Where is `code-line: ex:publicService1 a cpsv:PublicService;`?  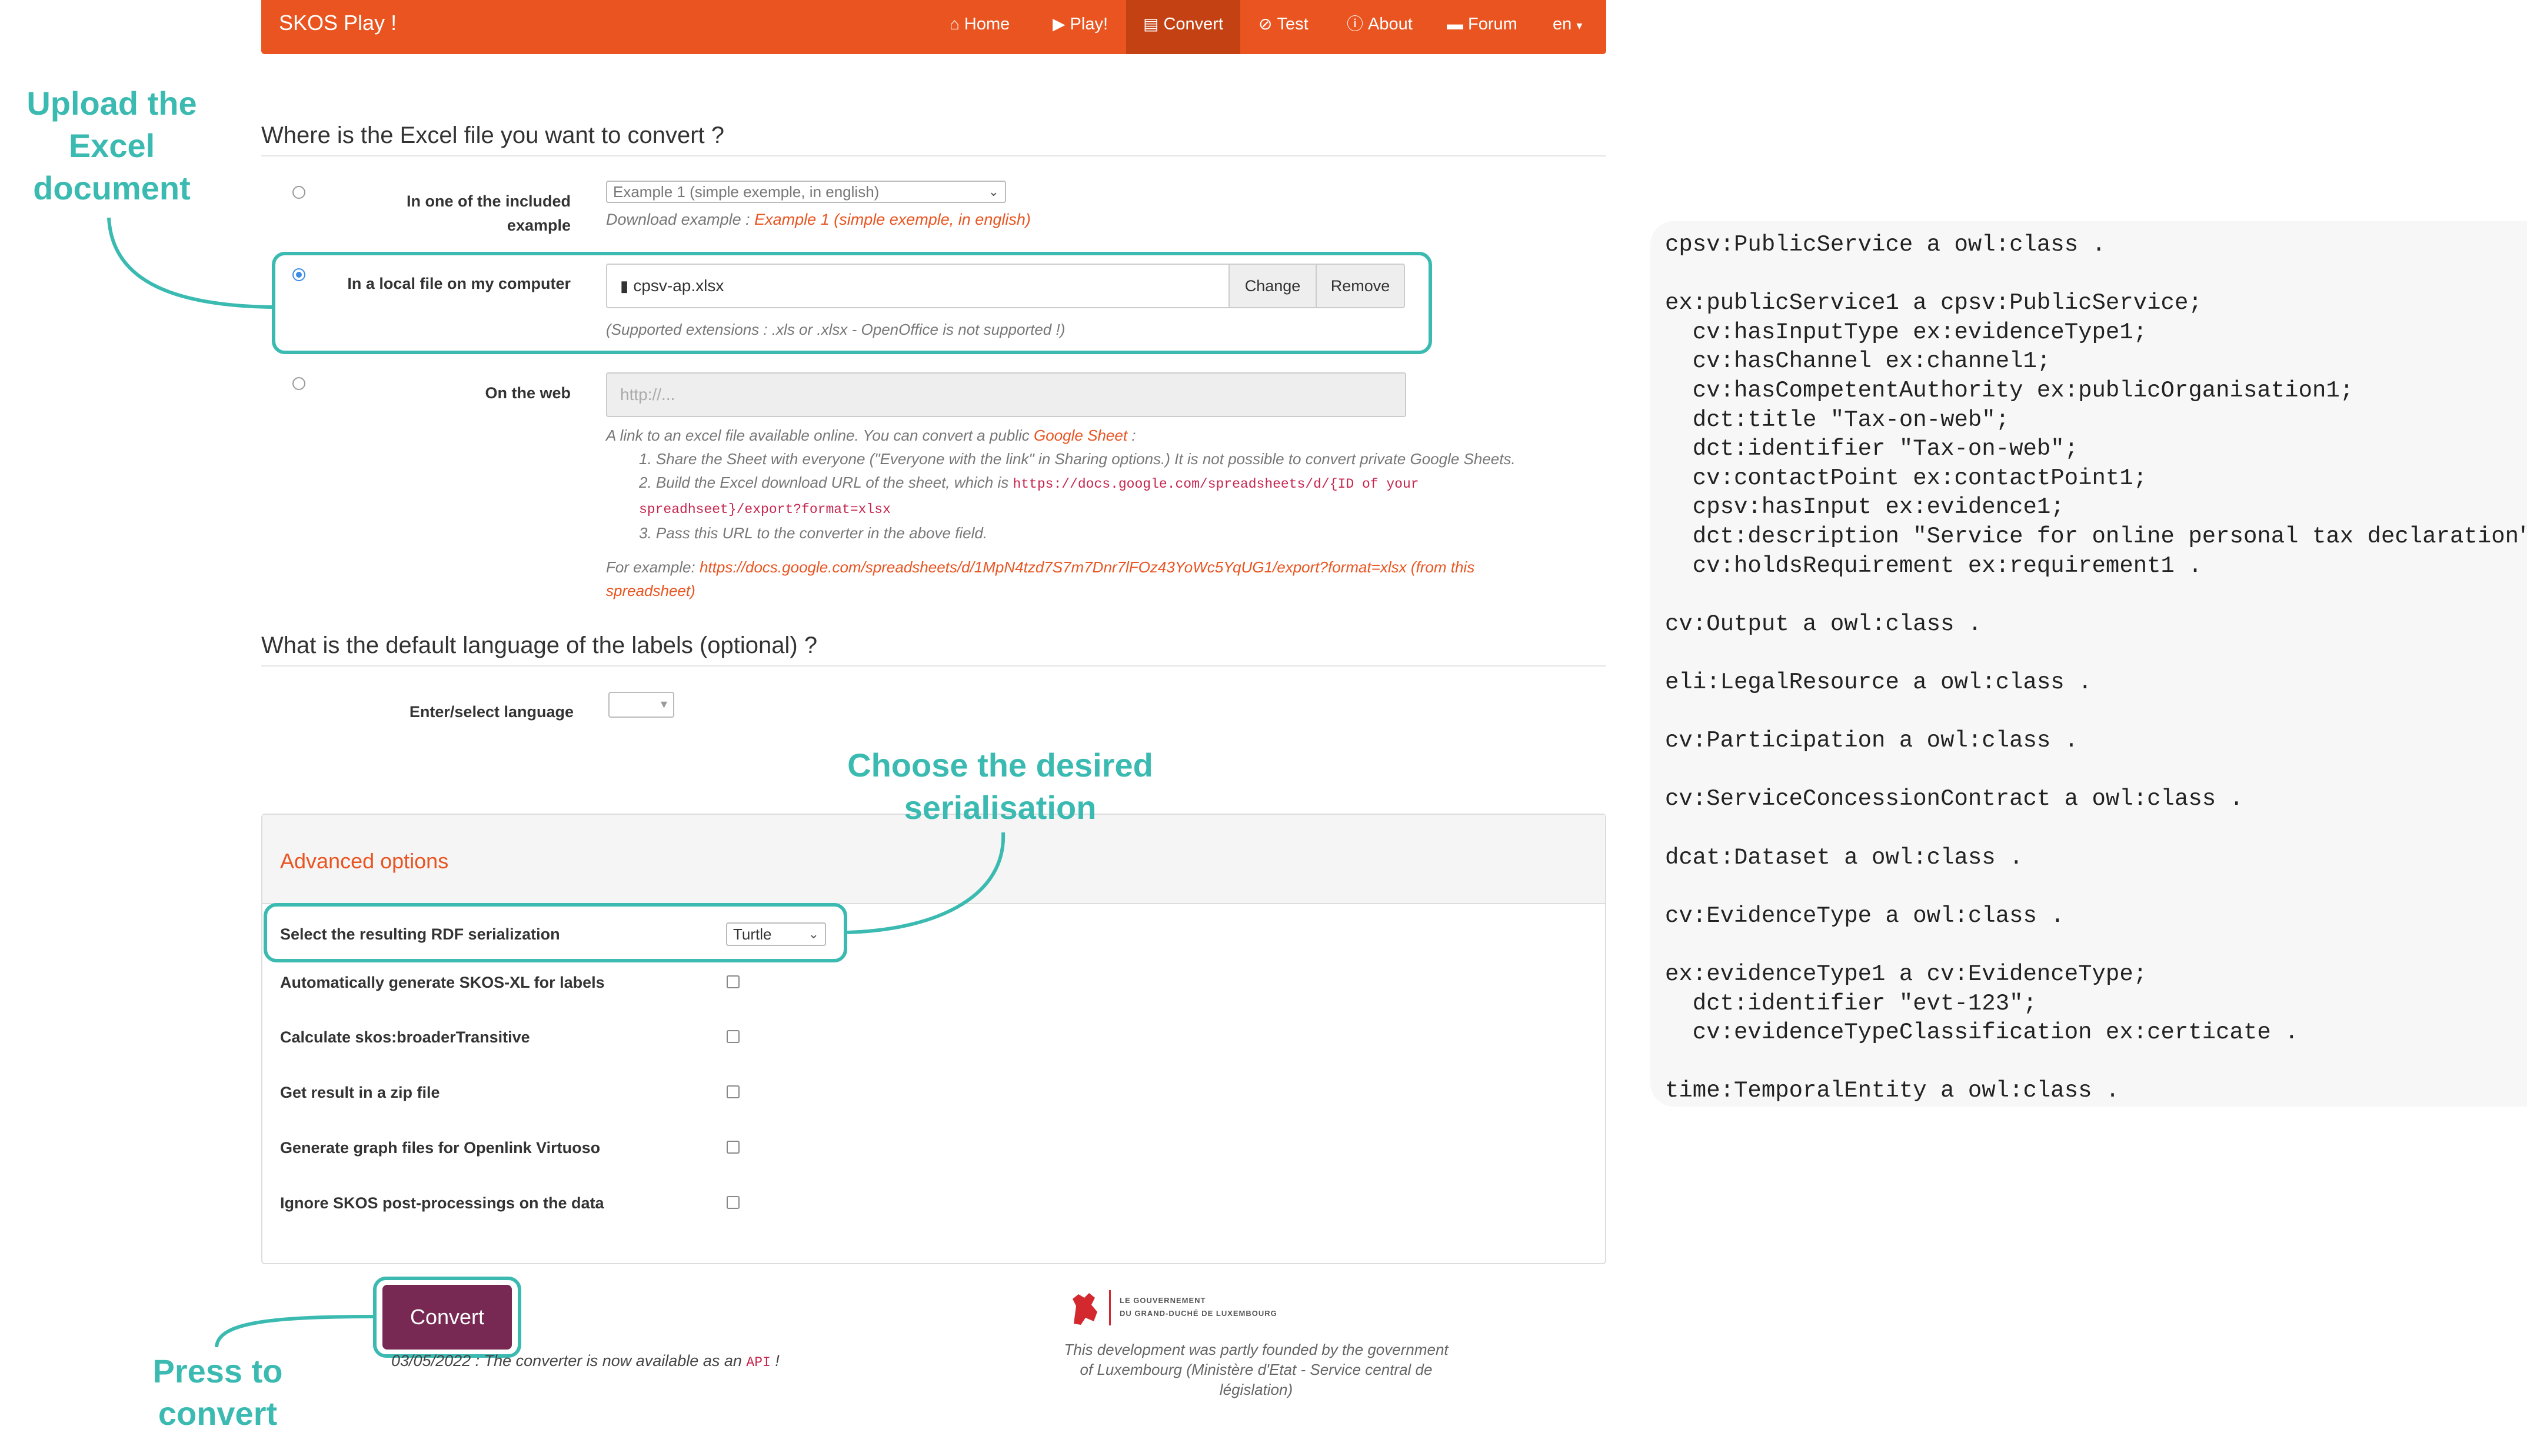 code-line: ex:publicService1 a cpsv:PublicService; is located at coordinates (1934, 303).